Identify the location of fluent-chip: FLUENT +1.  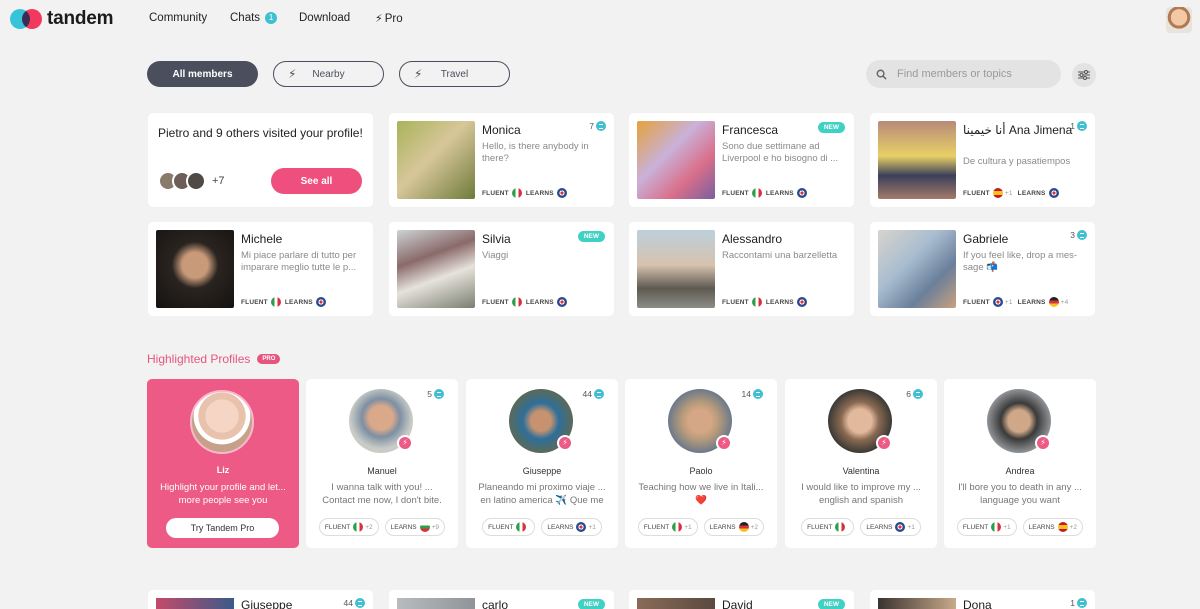
(986, 527).